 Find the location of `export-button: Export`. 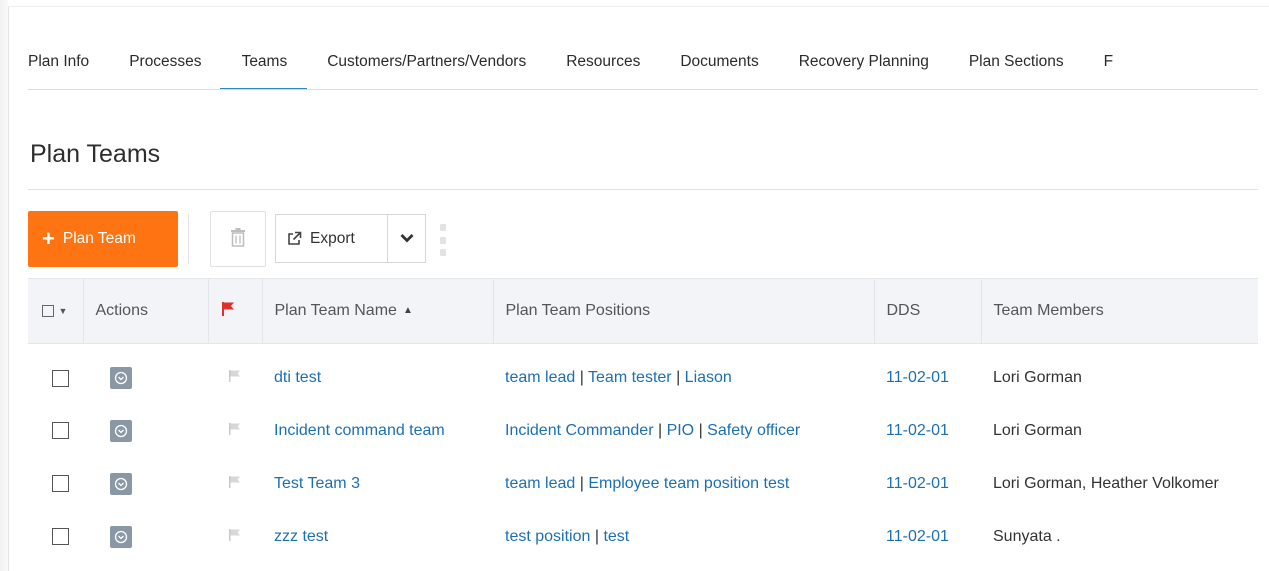

export-button: Export is located at coordinates (331, 238).